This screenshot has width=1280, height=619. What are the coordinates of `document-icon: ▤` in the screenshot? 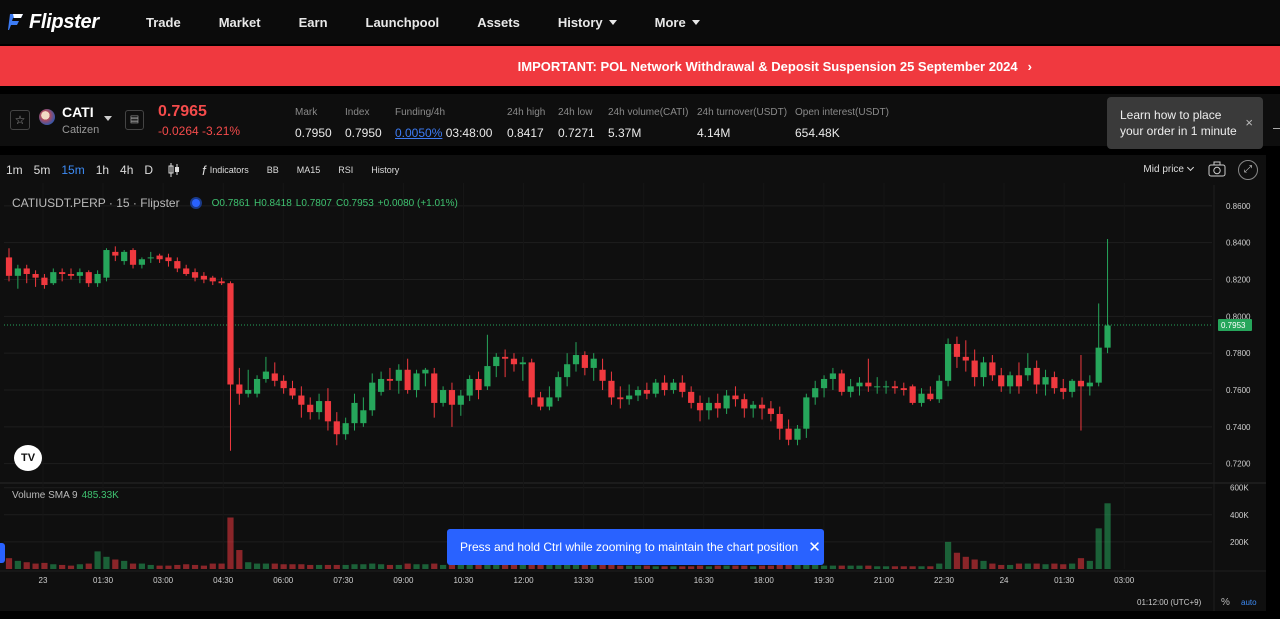 It's located at (134, 120).